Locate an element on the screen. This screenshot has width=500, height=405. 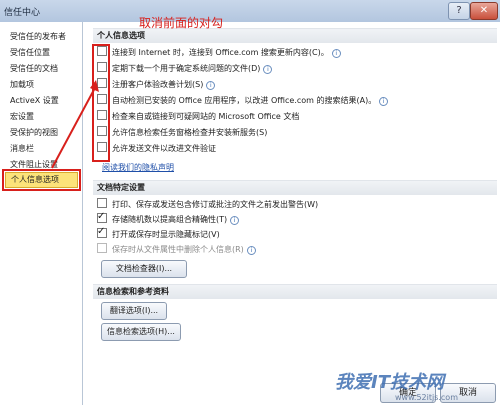
watermark-logo: 我爱IT技术网 is located at coordinates (389, 382).